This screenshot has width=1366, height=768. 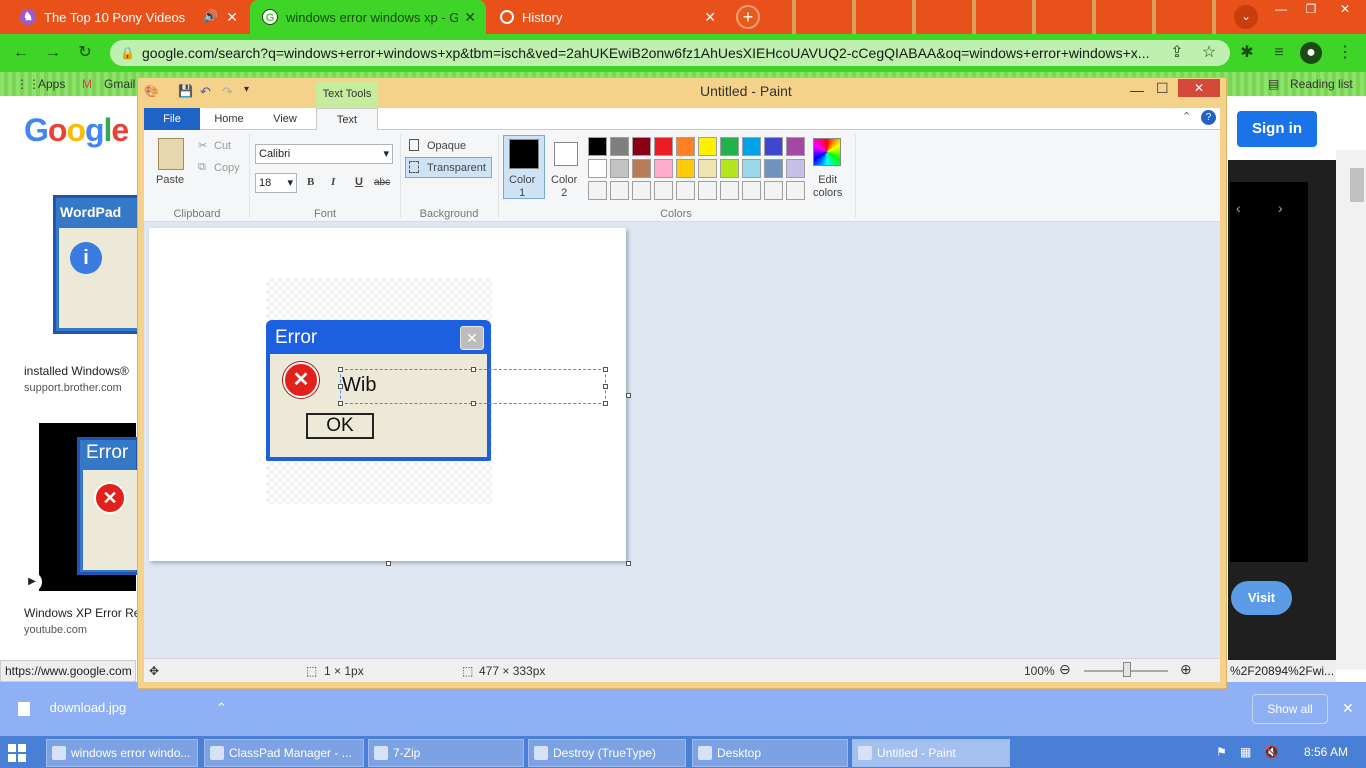 I want to click on zoom-in-icon: ⊕, so click(x=1186, y=669).